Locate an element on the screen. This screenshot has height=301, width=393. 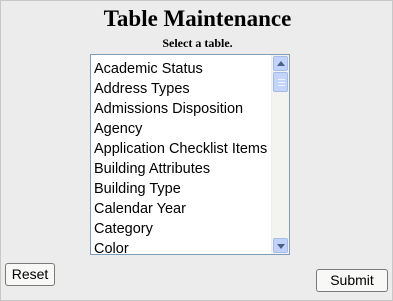
scrollbar-thumb is located at coordinates (280, 82).